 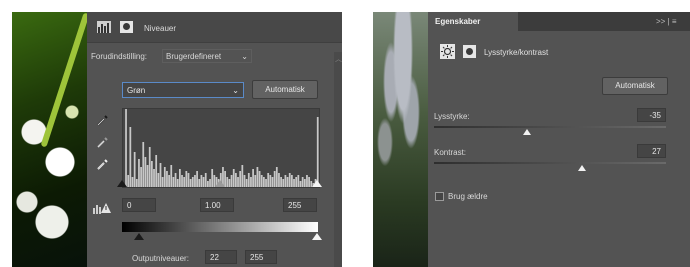 I want to click on output-black-field: 22, so click(x=221, y=257).